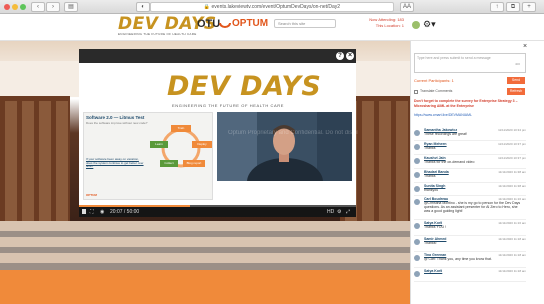  I want to click on chat-message: Samir Ahmed 11/11/2020 11:18 am Thanks!, so click(470, 244).